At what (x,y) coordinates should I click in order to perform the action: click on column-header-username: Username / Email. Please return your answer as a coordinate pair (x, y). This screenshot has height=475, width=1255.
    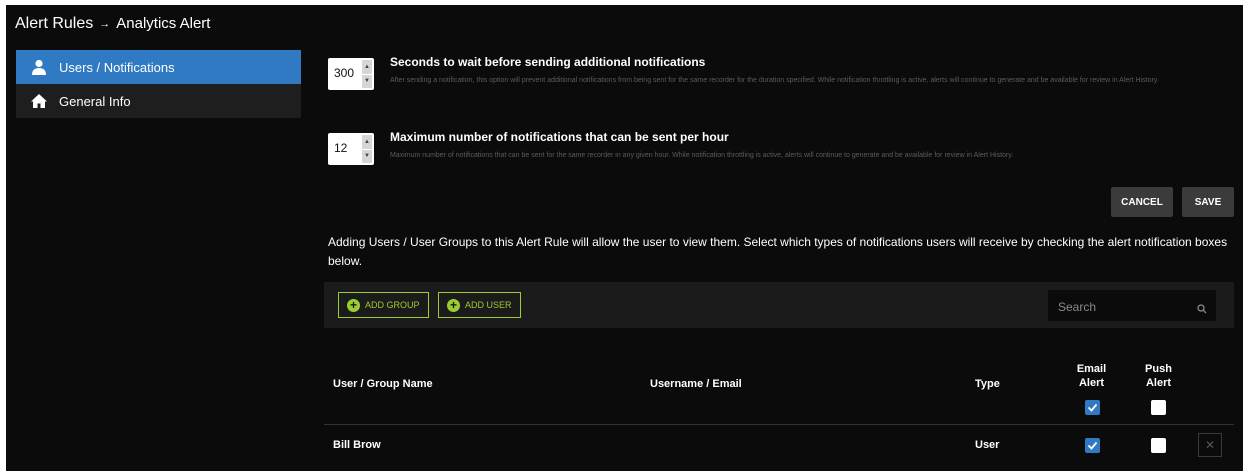
    Looking at the image, I should click on (696, 384).